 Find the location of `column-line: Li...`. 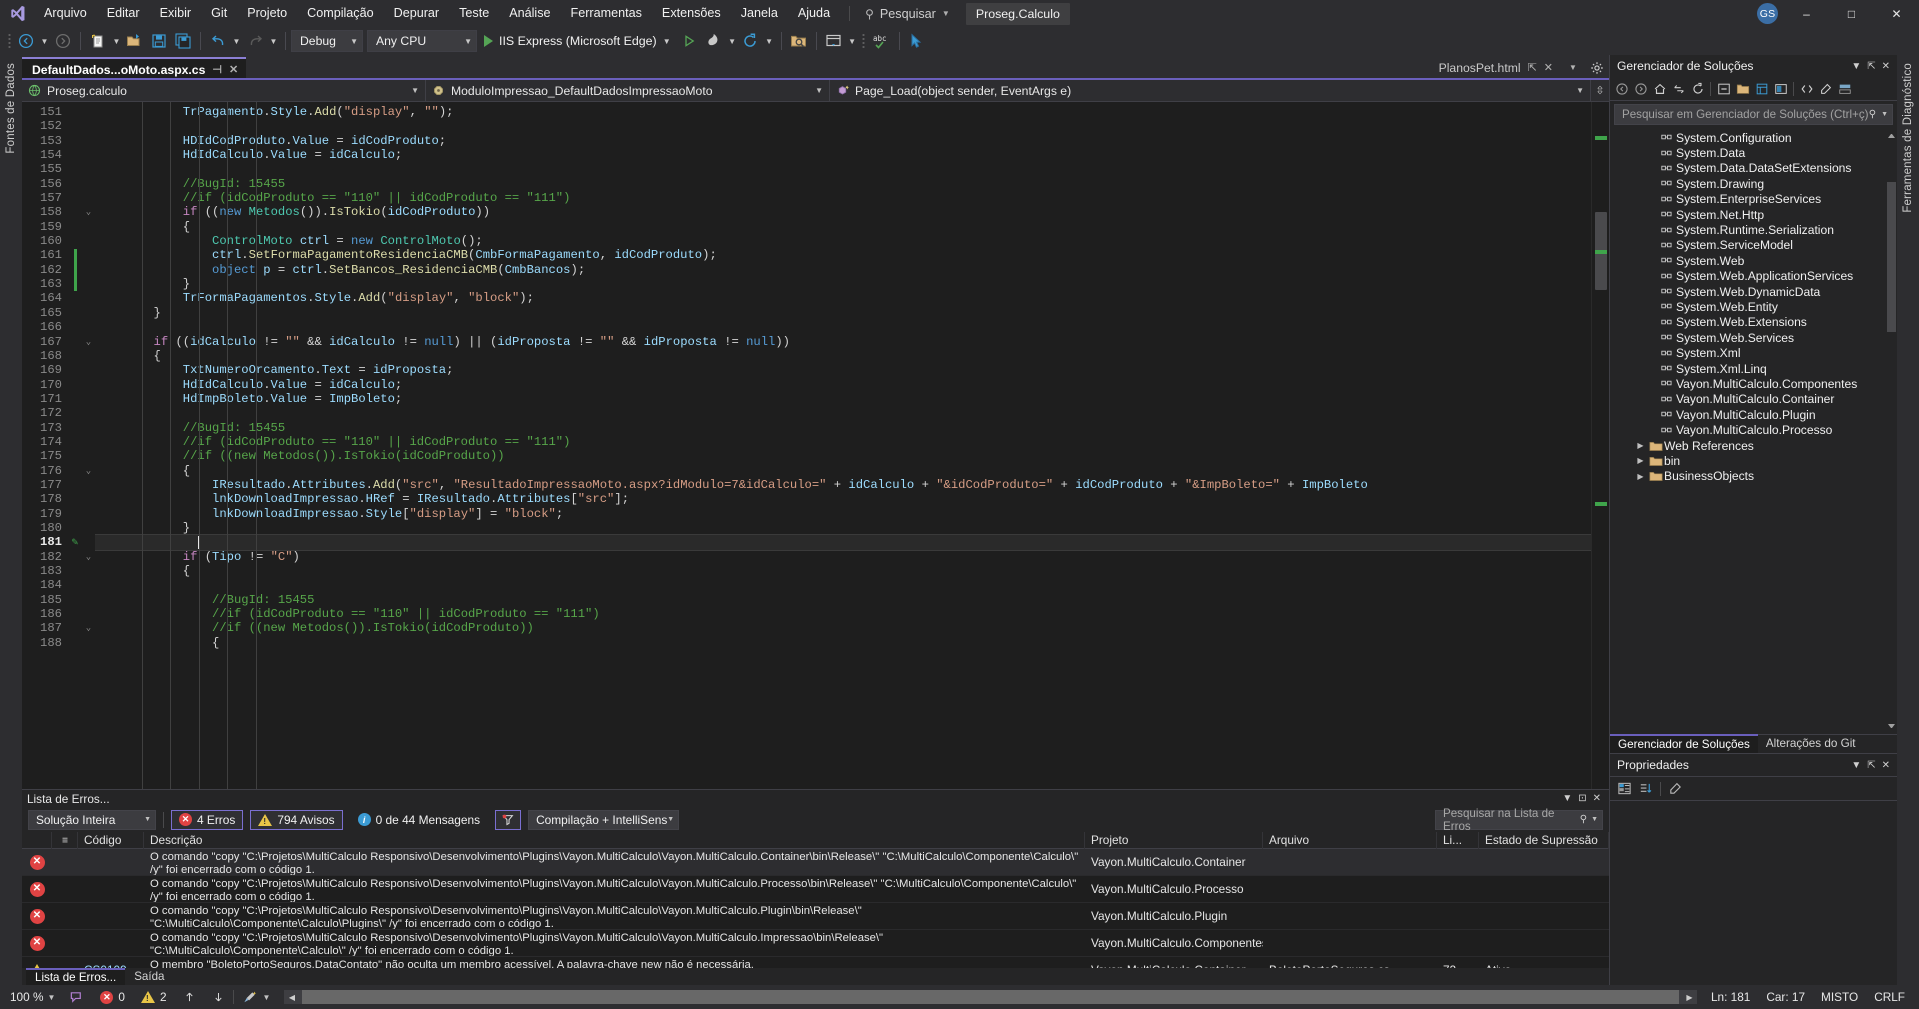

column-line: Li... is located at coordinates (1458, 840).